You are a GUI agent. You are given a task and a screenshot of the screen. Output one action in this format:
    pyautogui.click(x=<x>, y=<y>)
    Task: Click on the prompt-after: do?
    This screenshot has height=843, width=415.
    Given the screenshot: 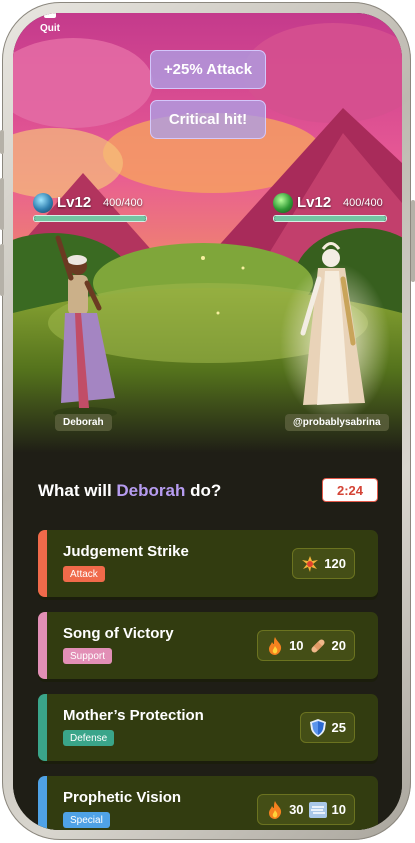 What is the action you would take?
    pyautogui.click(x=203, y=490)
    